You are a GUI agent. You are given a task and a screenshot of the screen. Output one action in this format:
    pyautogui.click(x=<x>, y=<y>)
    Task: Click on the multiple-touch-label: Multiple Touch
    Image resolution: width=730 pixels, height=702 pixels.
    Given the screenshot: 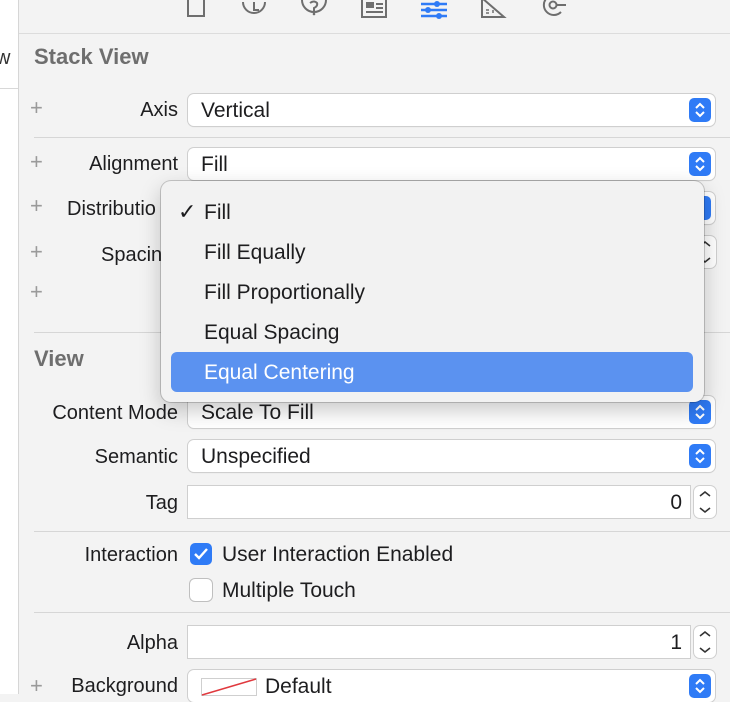 What is the action you would take?
    pyautogui.click(x=289, y=590)
    